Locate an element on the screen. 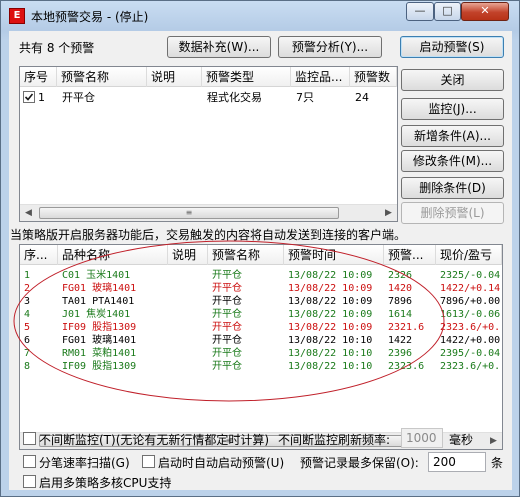 The image size is (520, 497). start-alert-button: 启动预警(S) is located at coordinates (452, 47).